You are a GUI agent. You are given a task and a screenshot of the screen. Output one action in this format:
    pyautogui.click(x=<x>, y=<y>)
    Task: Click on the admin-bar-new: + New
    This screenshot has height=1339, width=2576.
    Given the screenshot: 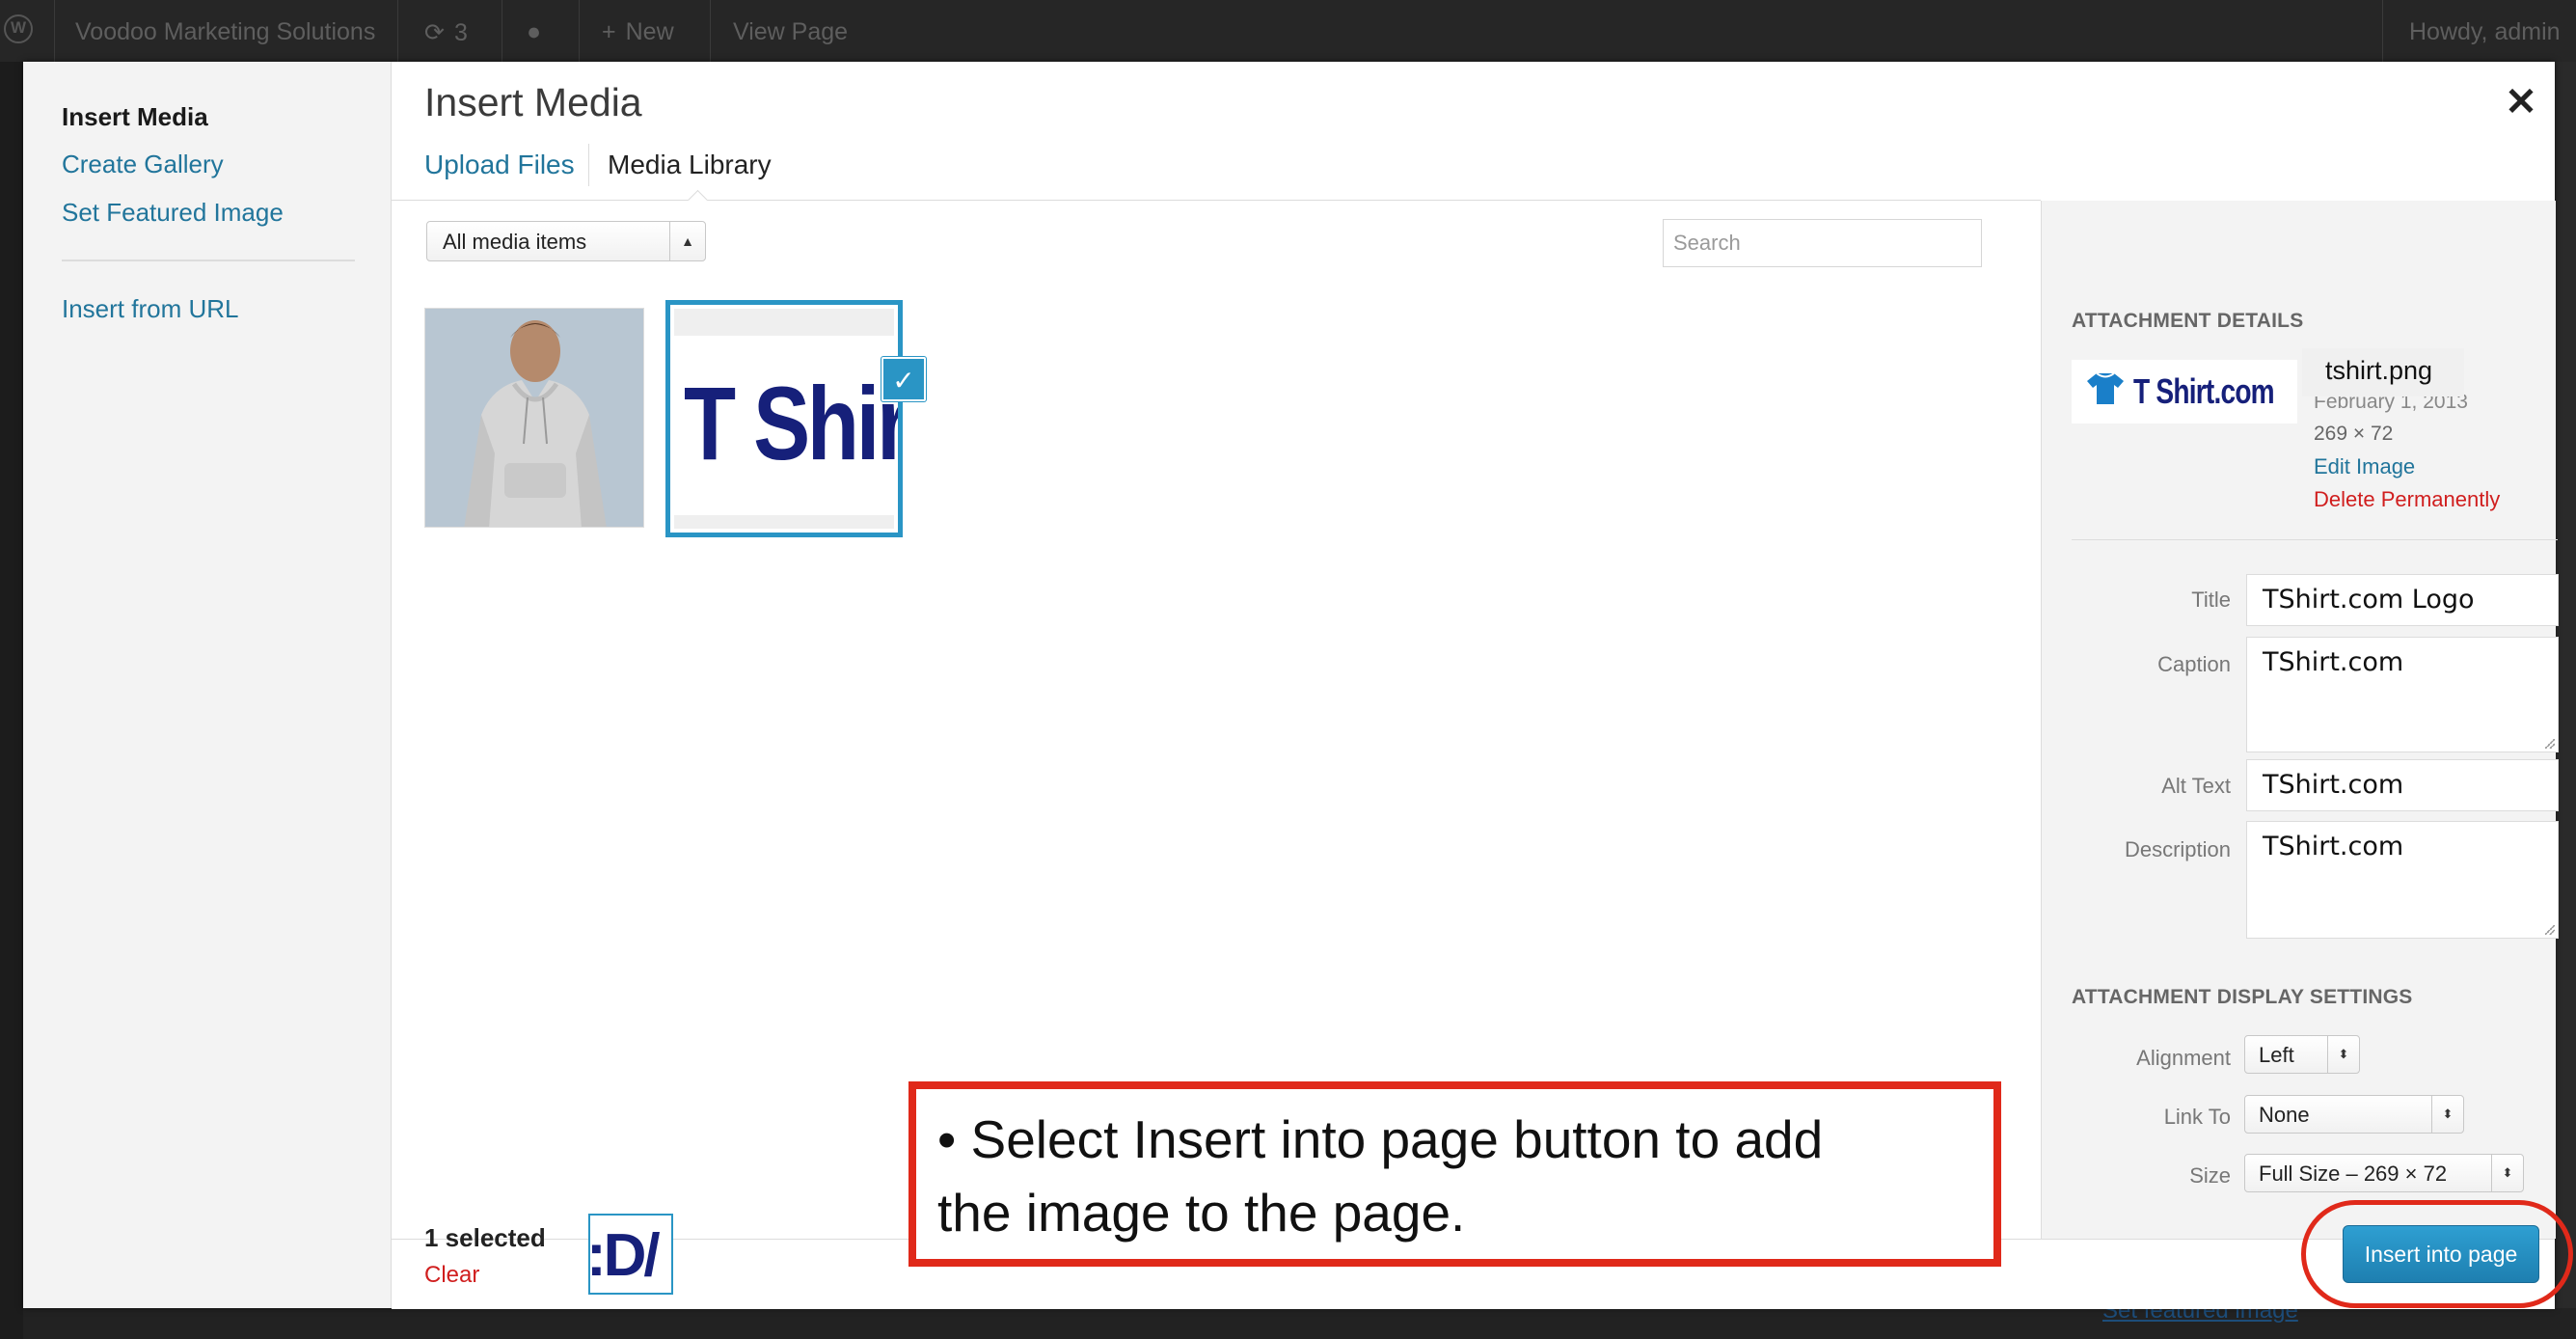 What is the action you would take?
    pyautogui.click(x=638, y=32)
    